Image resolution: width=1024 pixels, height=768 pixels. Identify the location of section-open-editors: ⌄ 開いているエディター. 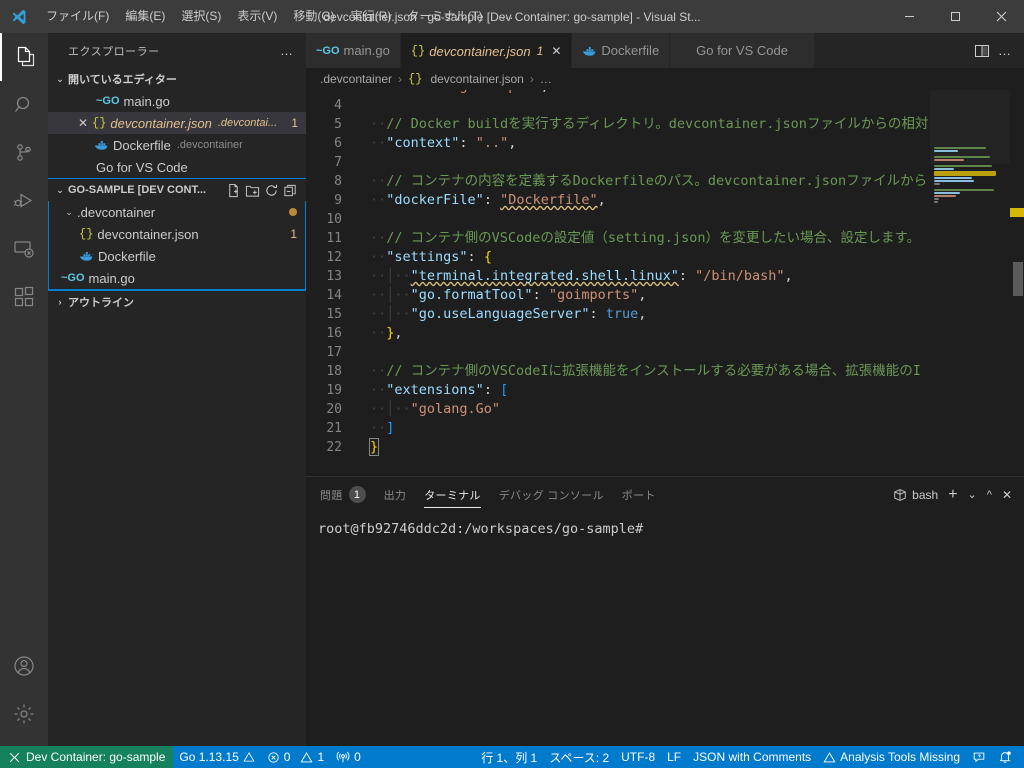
(177, 79).